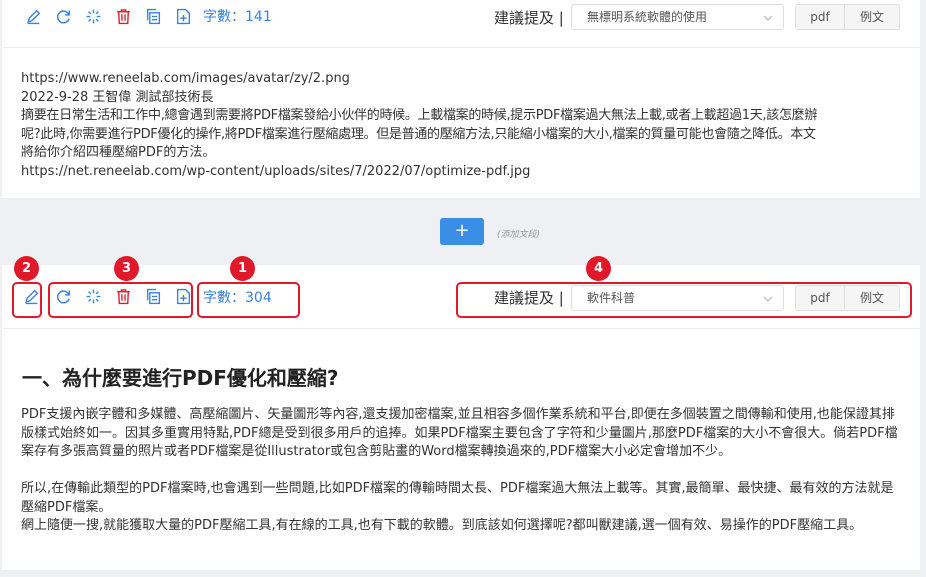  I want to click on text-line: 2022-9-28 王智偉 測試部技術長, so click(117, 97).